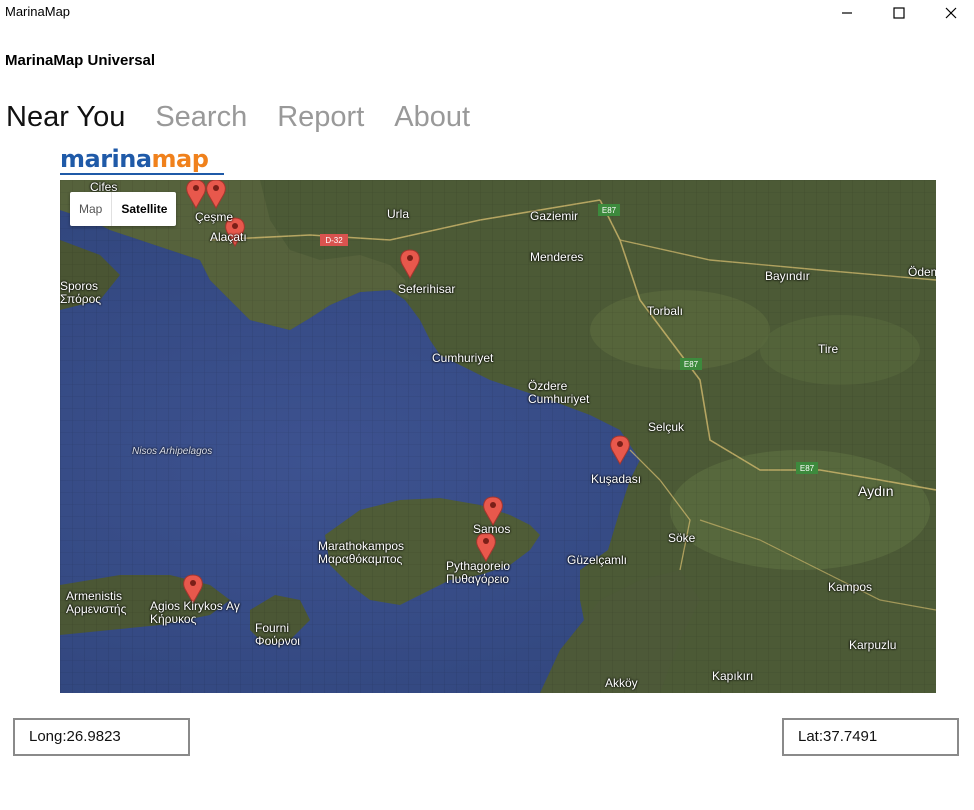 Image resolution: width=974 pixels, height=810 pixels. Describe the element at coordinates (621, 683) in the screenshot. I see `place-label: Akköy` at that location.